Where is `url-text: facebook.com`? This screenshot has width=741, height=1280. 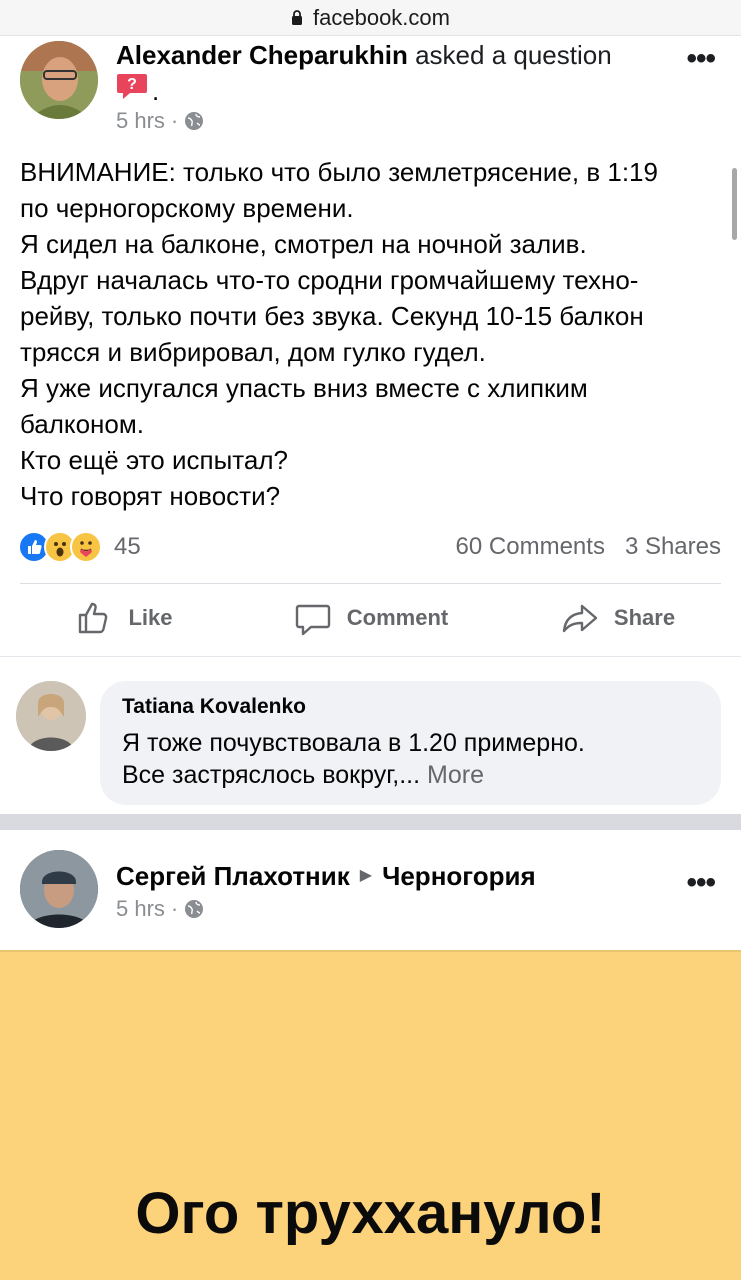 url-text: facebook.com is located at coordinates (381, 17).